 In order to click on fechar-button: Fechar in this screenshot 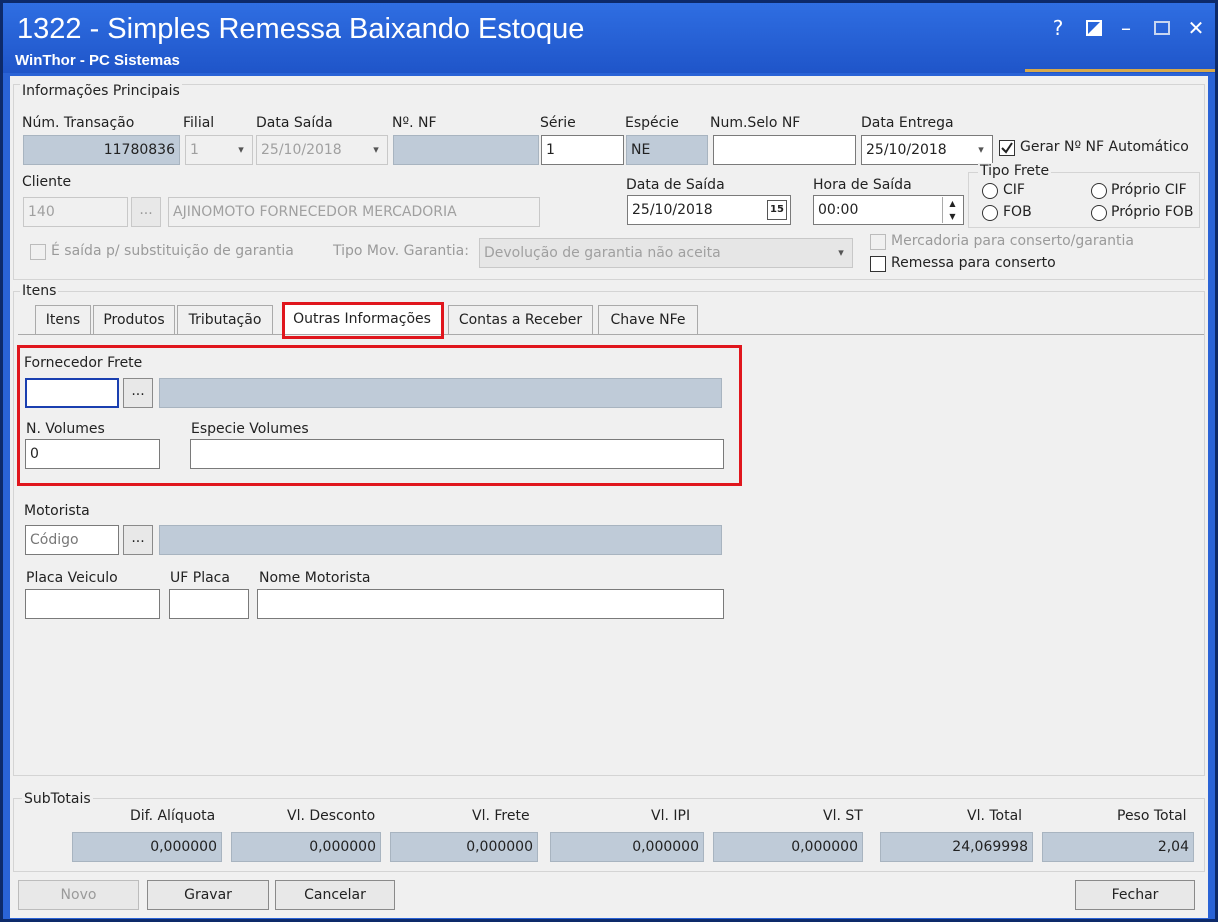, I will do `click(1135, 895)`.